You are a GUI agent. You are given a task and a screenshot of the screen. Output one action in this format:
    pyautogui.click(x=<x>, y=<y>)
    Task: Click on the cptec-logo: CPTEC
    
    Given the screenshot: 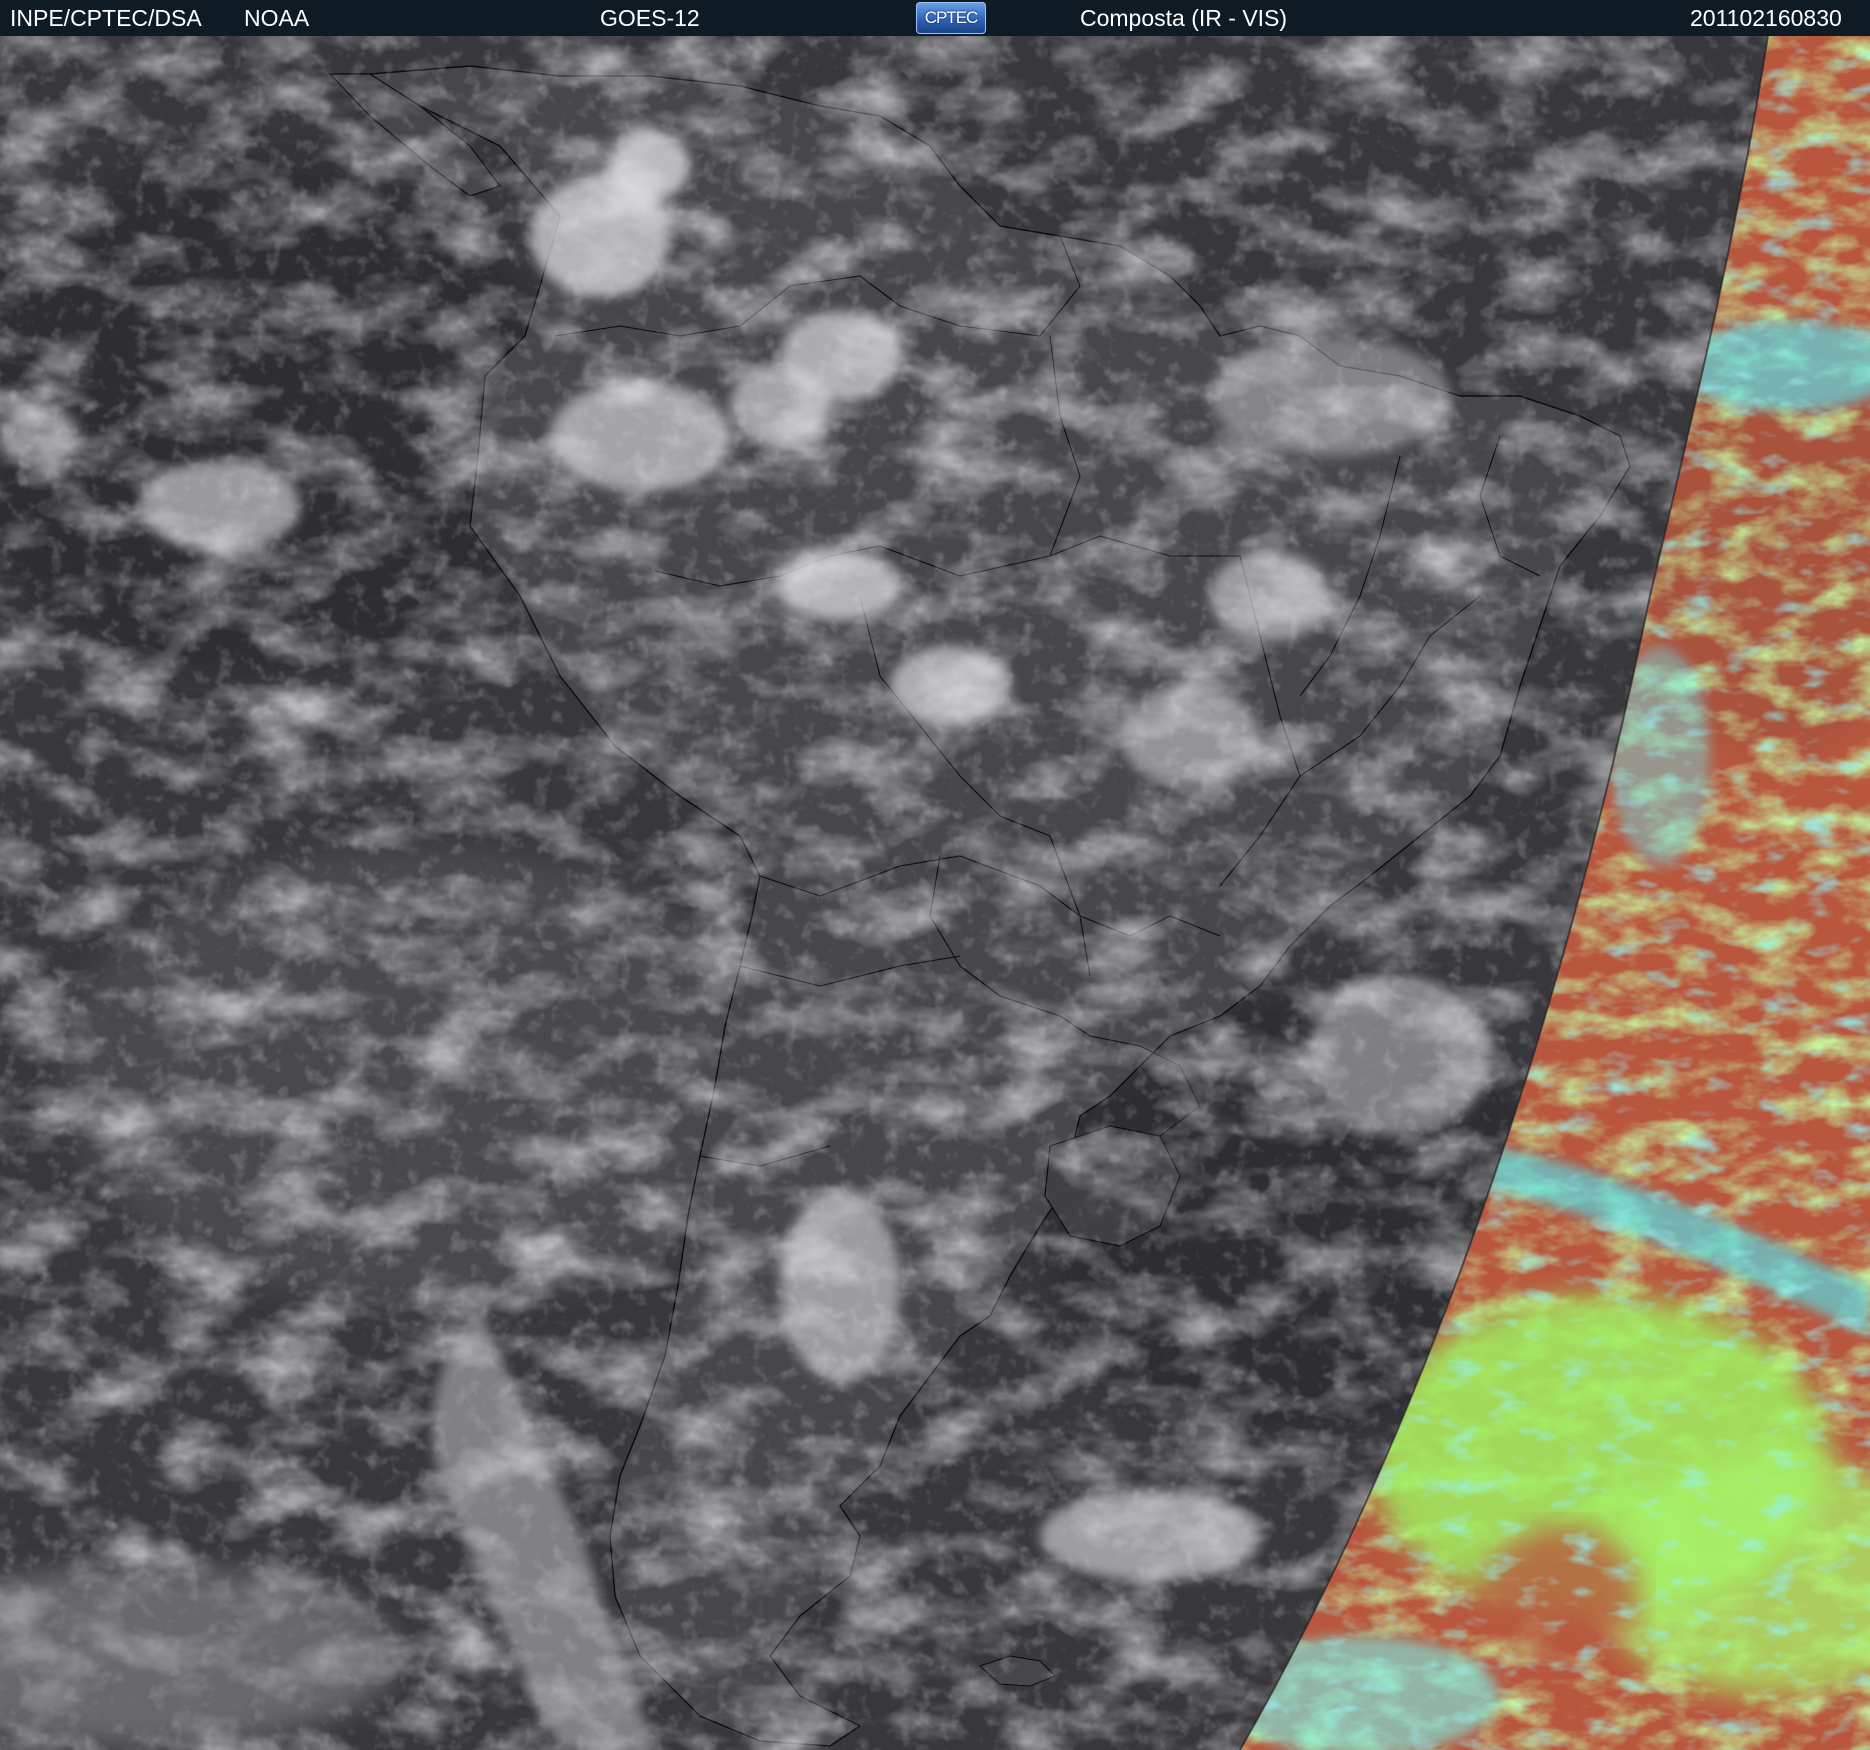 What is the action you would take?
    pyautogui.click(x=951, y=18)
    